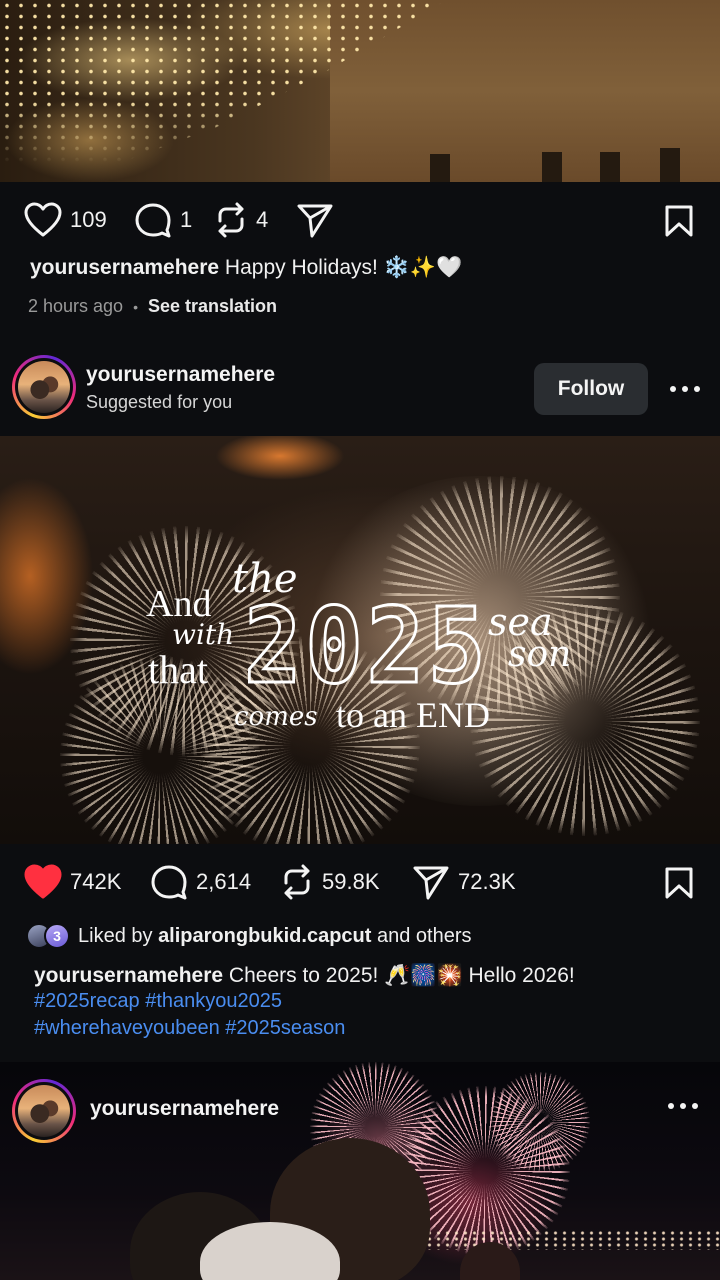 Image resolution: width=720 pixels, height=1280 pixels. Describe the element at coordinates (540, 654) in the screenshot. I see `text-son: son` at that location.